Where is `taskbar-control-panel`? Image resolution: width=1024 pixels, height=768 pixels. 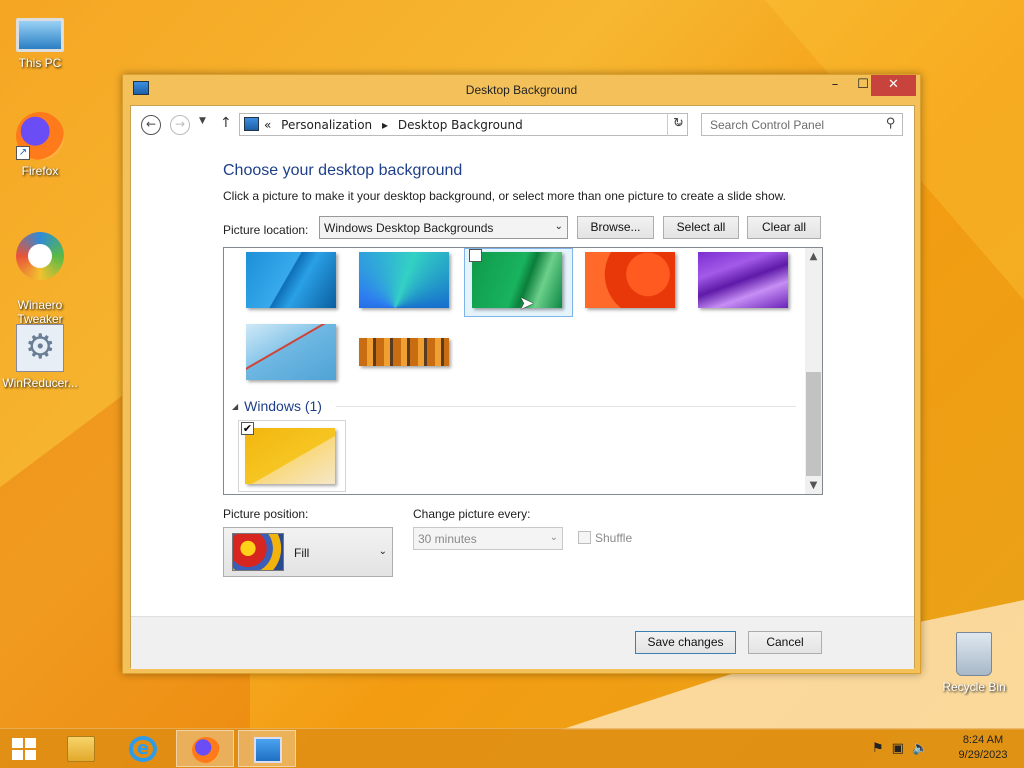 taskbar-control-panel is located at coordinates (267, 748).